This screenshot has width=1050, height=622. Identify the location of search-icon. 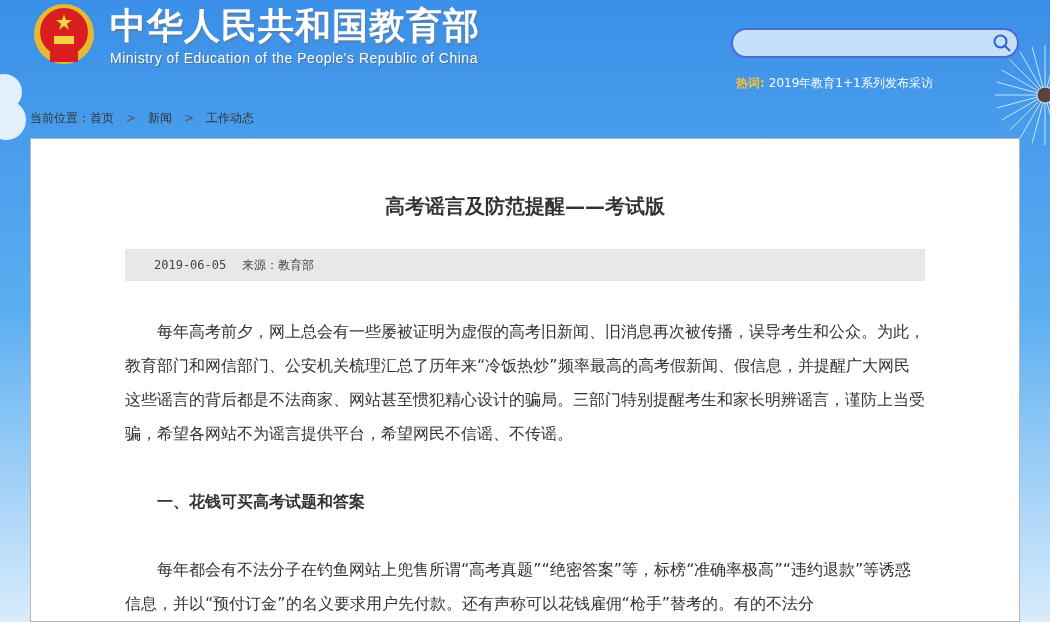
(1002, 43).